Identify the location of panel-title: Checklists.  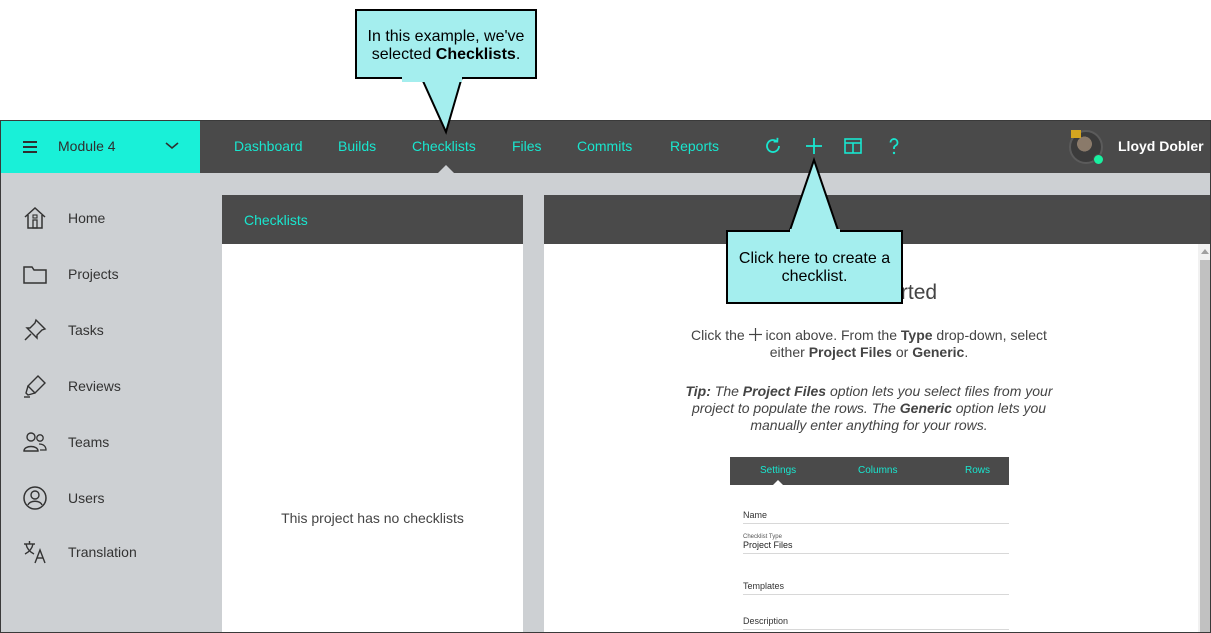
(276, 220).